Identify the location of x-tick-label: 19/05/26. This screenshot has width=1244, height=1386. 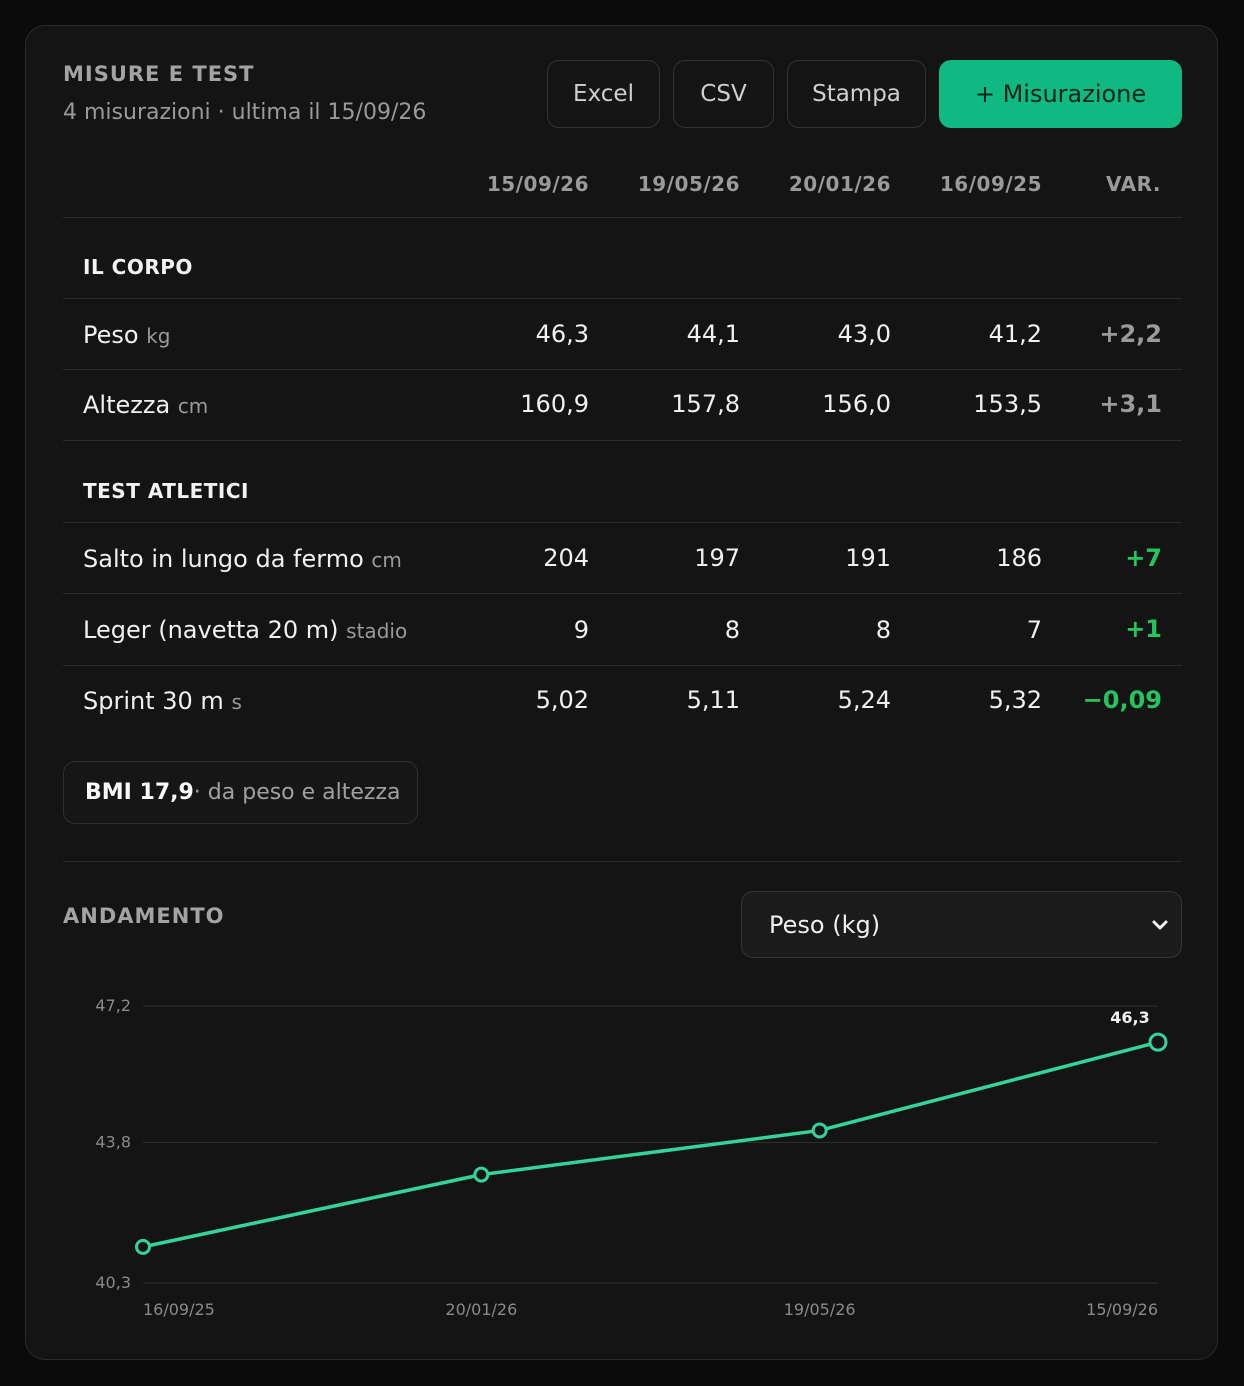
(820, 1309).